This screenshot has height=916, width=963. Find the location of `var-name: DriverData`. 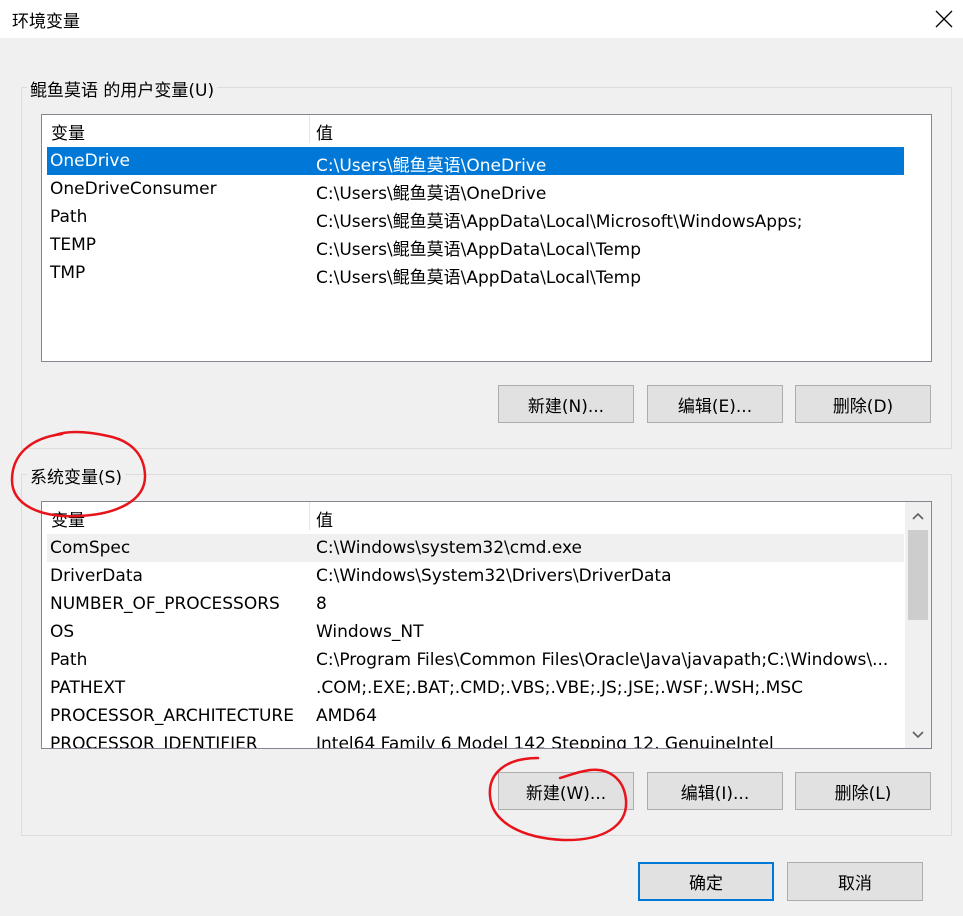

var-name: DriverData is located at coordinates (96, 576).